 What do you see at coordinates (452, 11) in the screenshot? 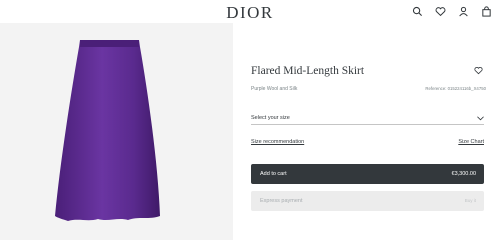
I see `header-icons` at bounding box center [452, 11].